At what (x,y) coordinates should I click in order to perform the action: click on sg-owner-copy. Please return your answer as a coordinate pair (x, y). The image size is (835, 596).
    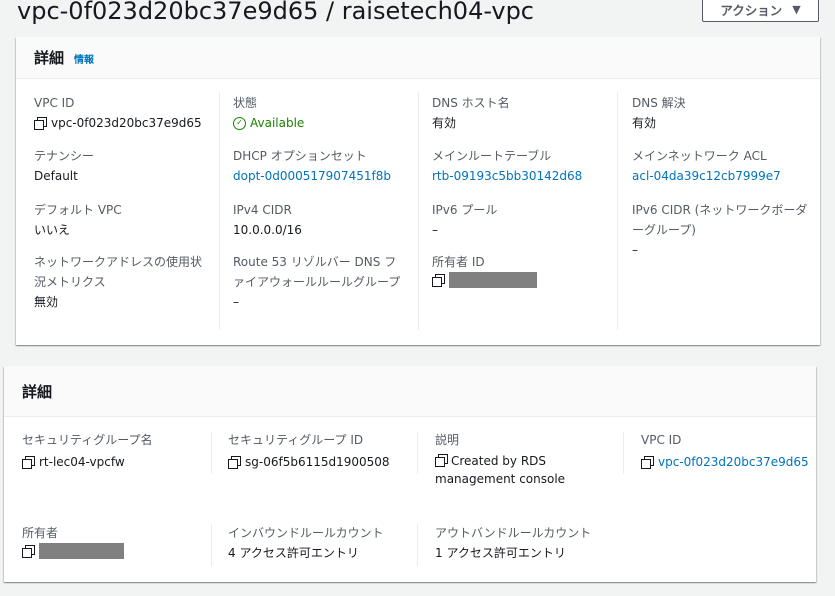
    Looking at the image, I should click on (112, 551).